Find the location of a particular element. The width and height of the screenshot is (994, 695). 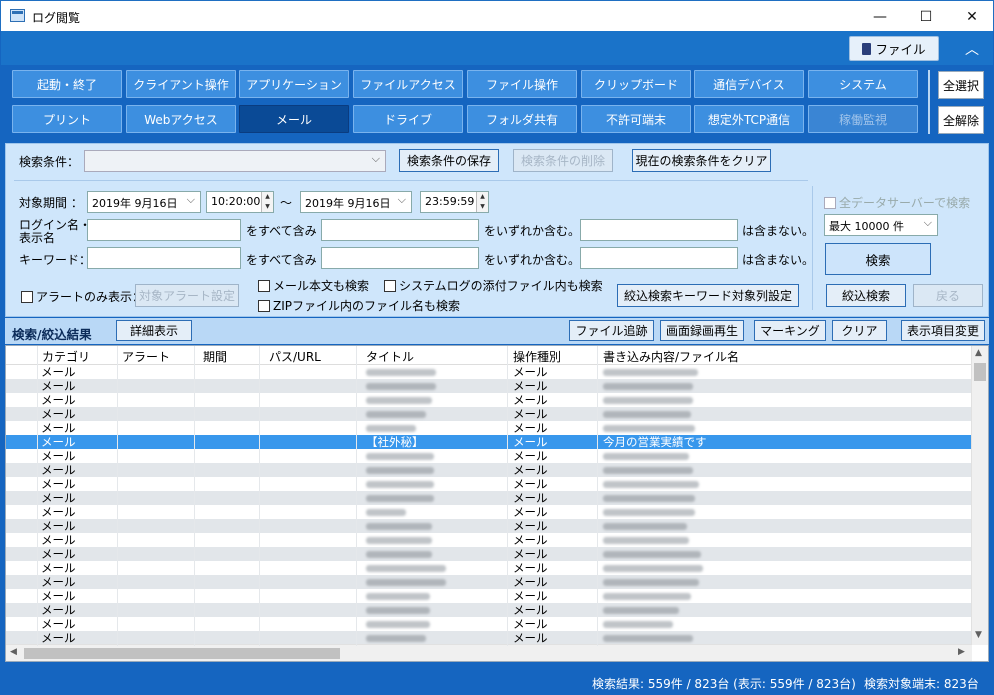

vertical-scrollbar: ▲ ▼ is located at coordinates (979, 495).